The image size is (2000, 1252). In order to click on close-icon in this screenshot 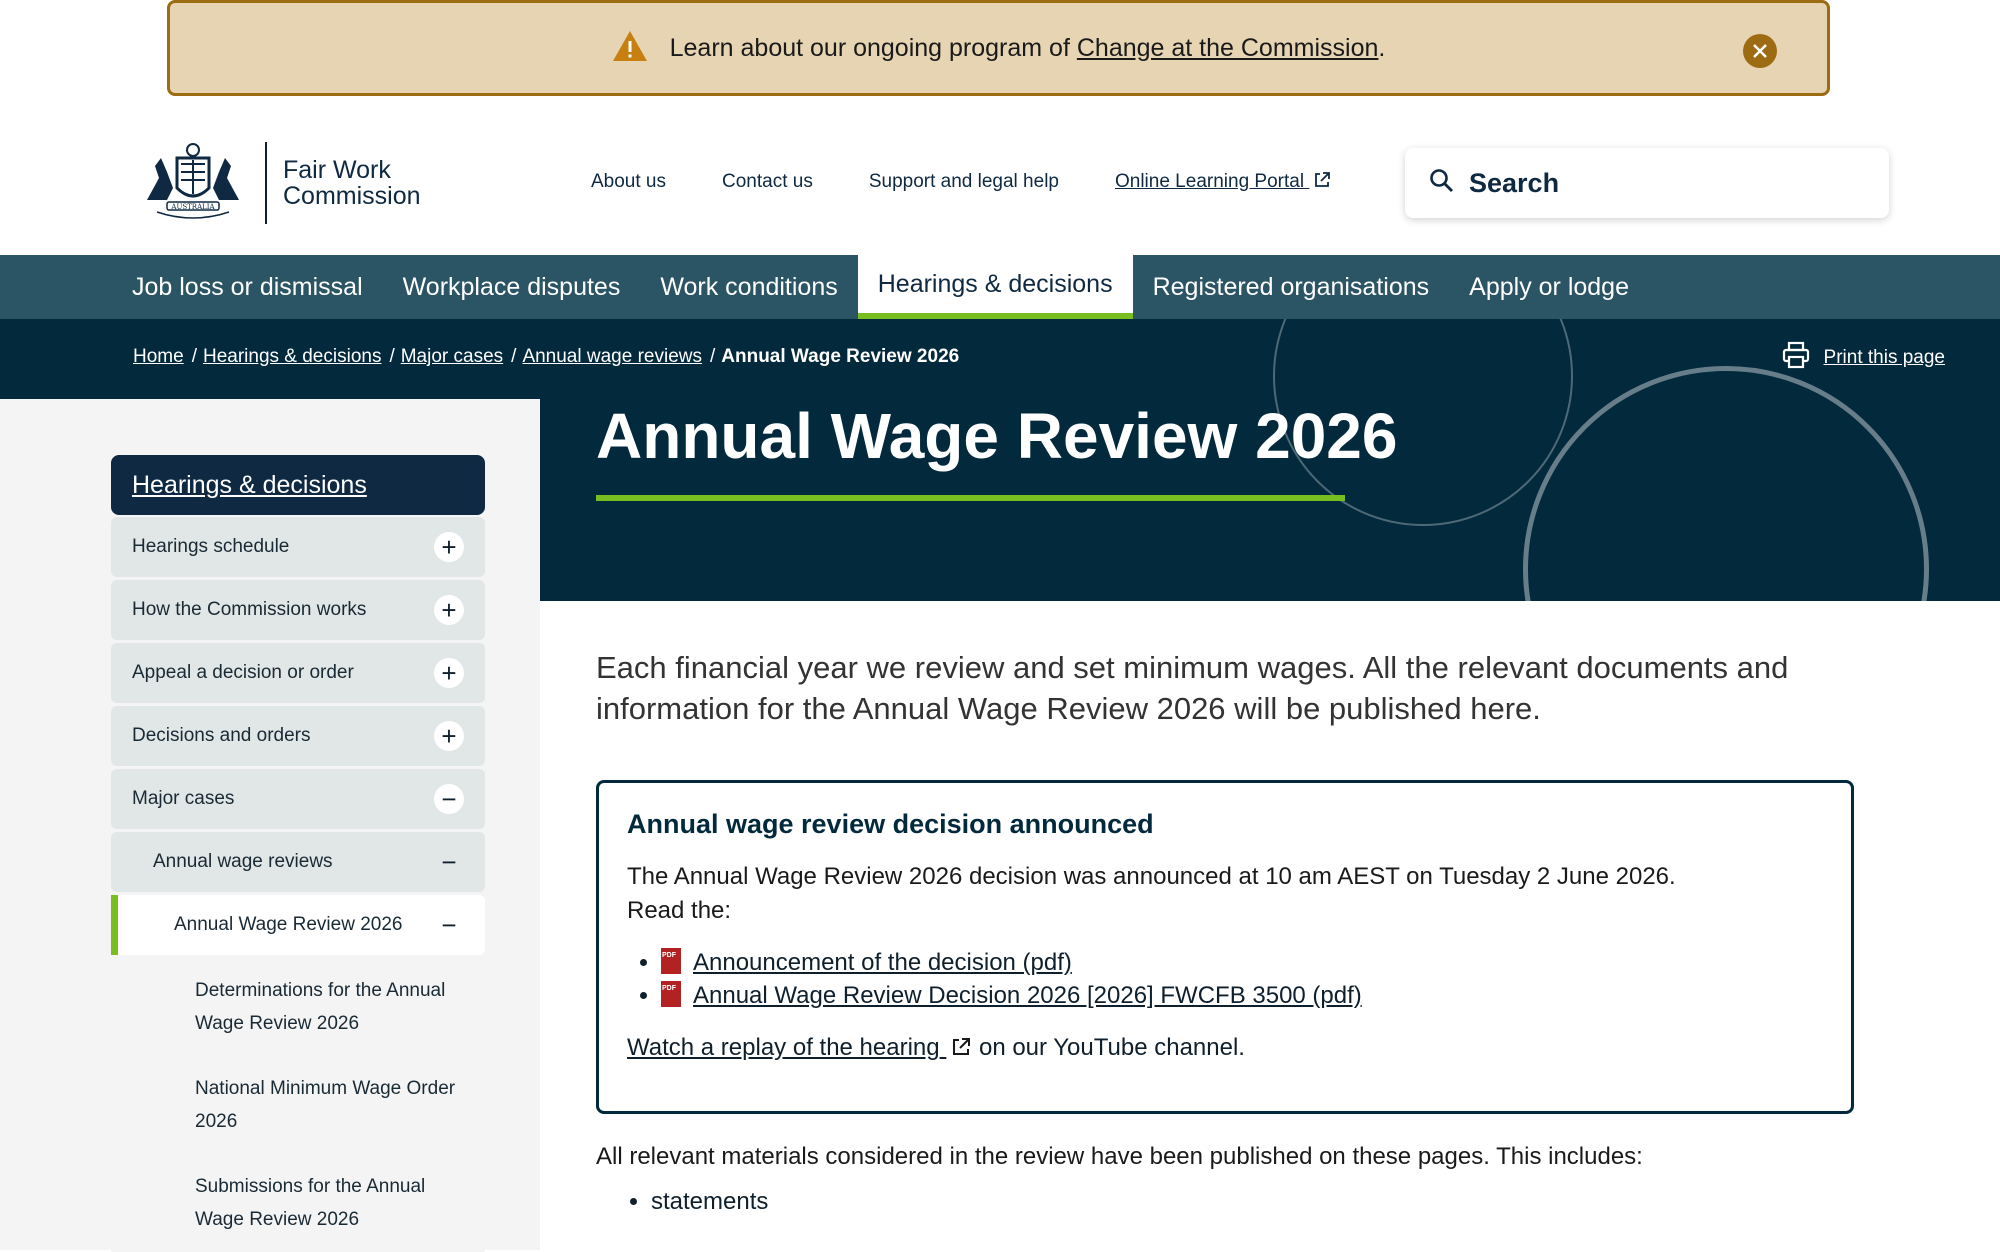, I will do `click(1760, 51)`.